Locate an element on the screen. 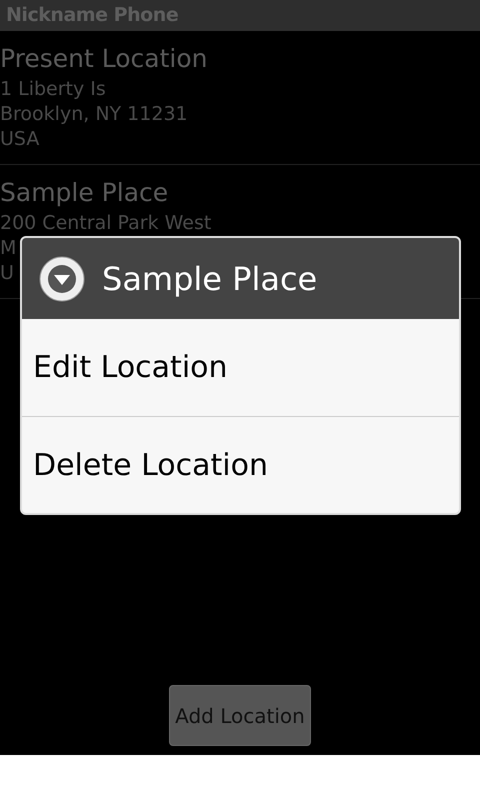 This screenshot has height=800, width=480. location-name: Present Location is located at coordinates (104, 59).